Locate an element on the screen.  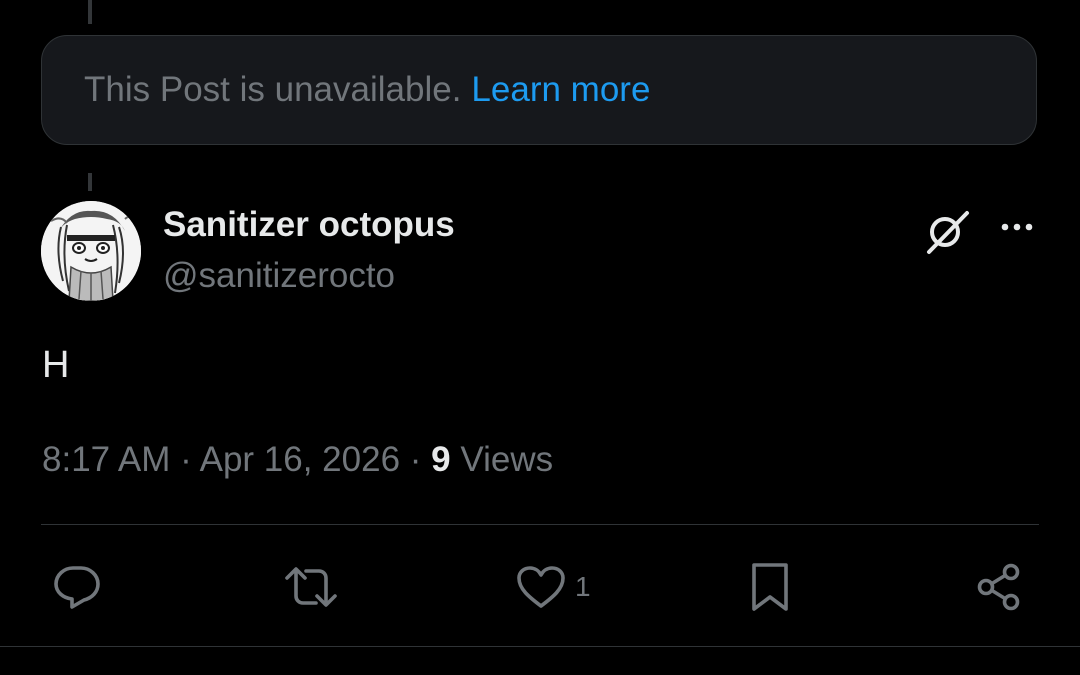
unavailable-message: This Post is unavailable. is located at coordinates (273, 89).